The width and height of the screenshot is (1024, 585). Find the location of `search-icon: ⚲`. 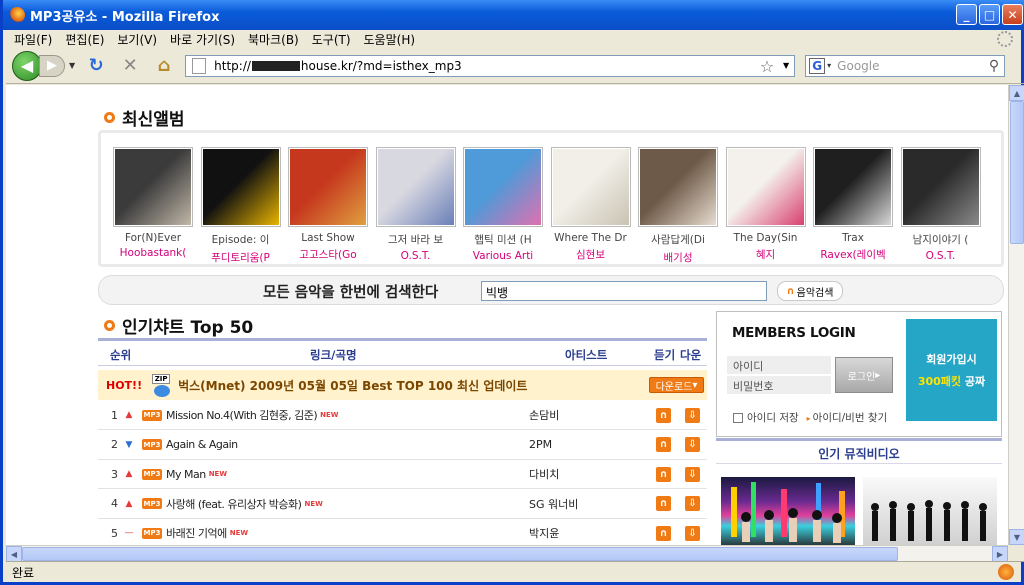

search-icon: ⚲ is located at coordinates (994, 66).